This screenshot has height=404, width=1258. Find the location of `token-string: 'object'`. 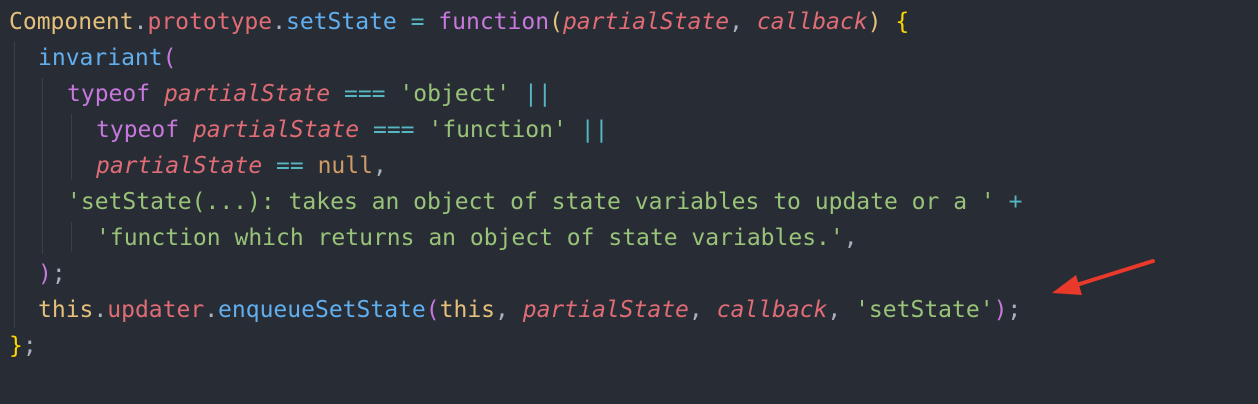

token-string: 'object' is located at coordinates (455, 94).